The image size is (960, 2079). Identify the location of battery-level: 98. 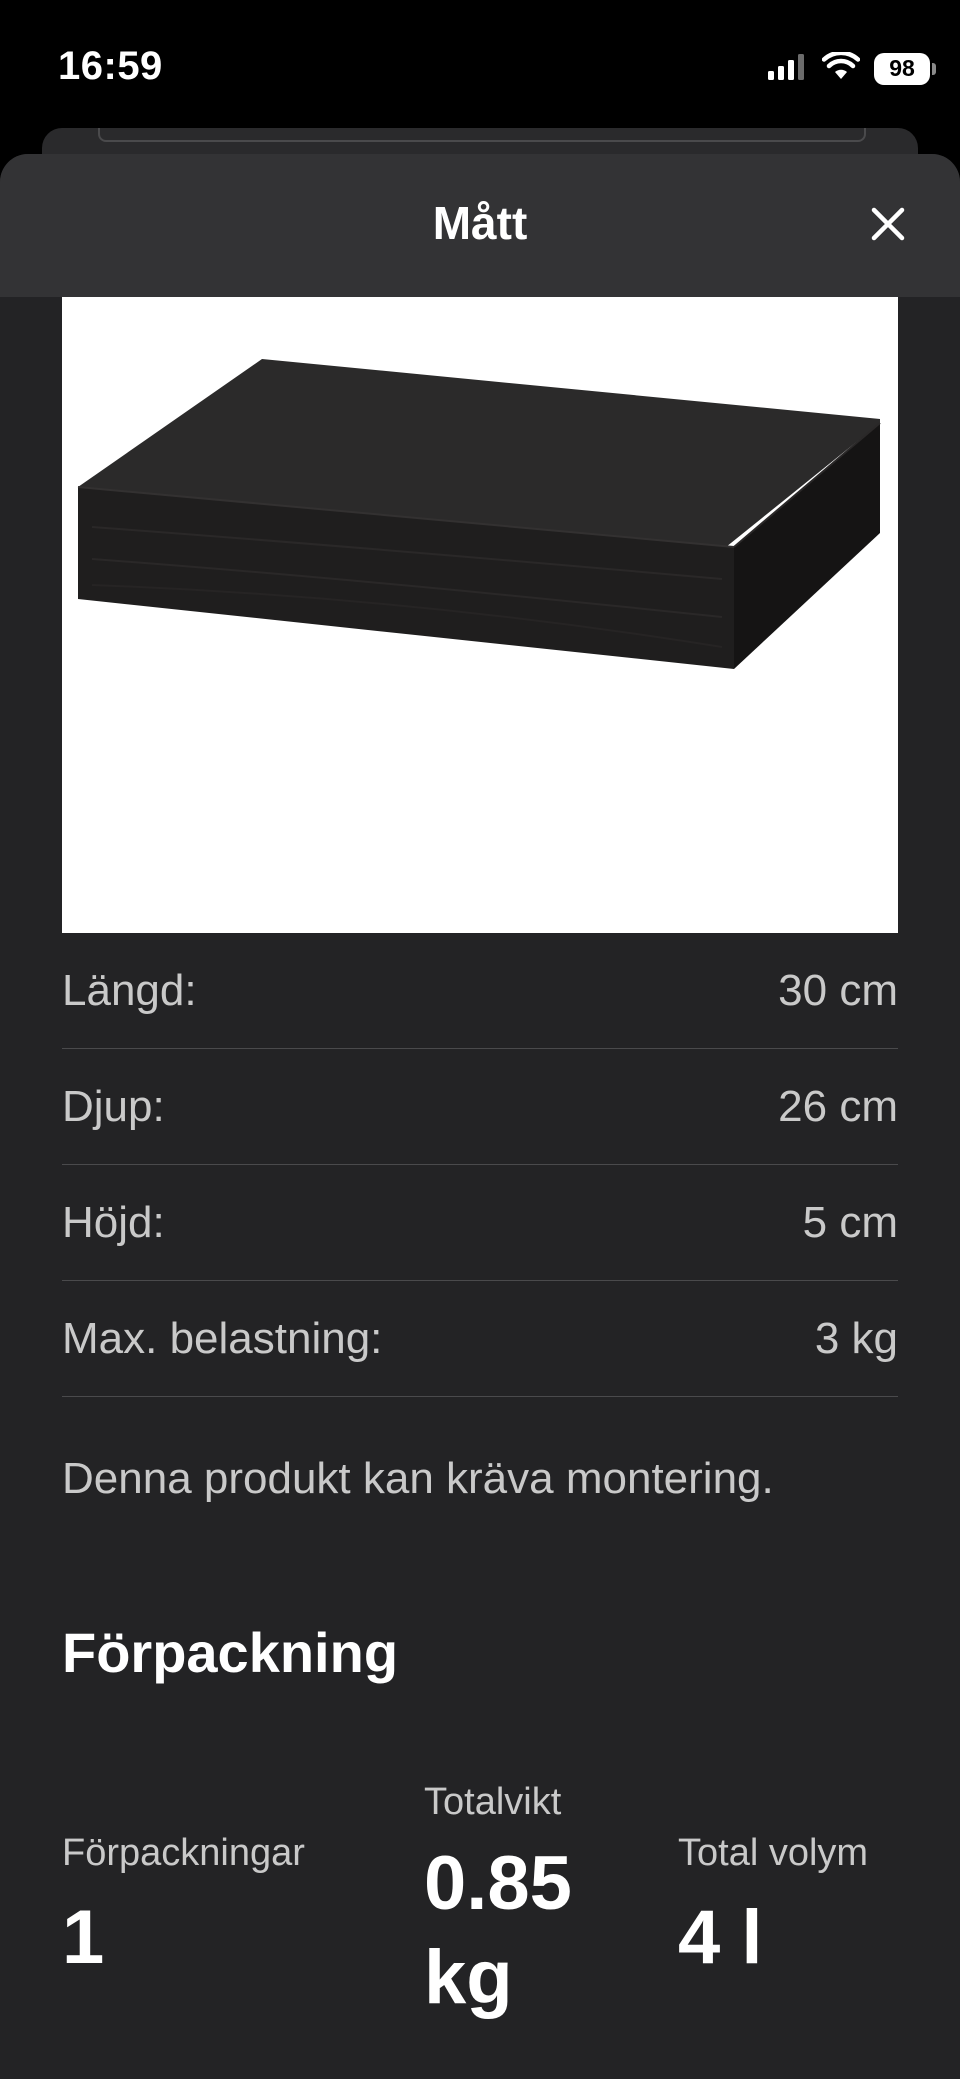
(902, 68).